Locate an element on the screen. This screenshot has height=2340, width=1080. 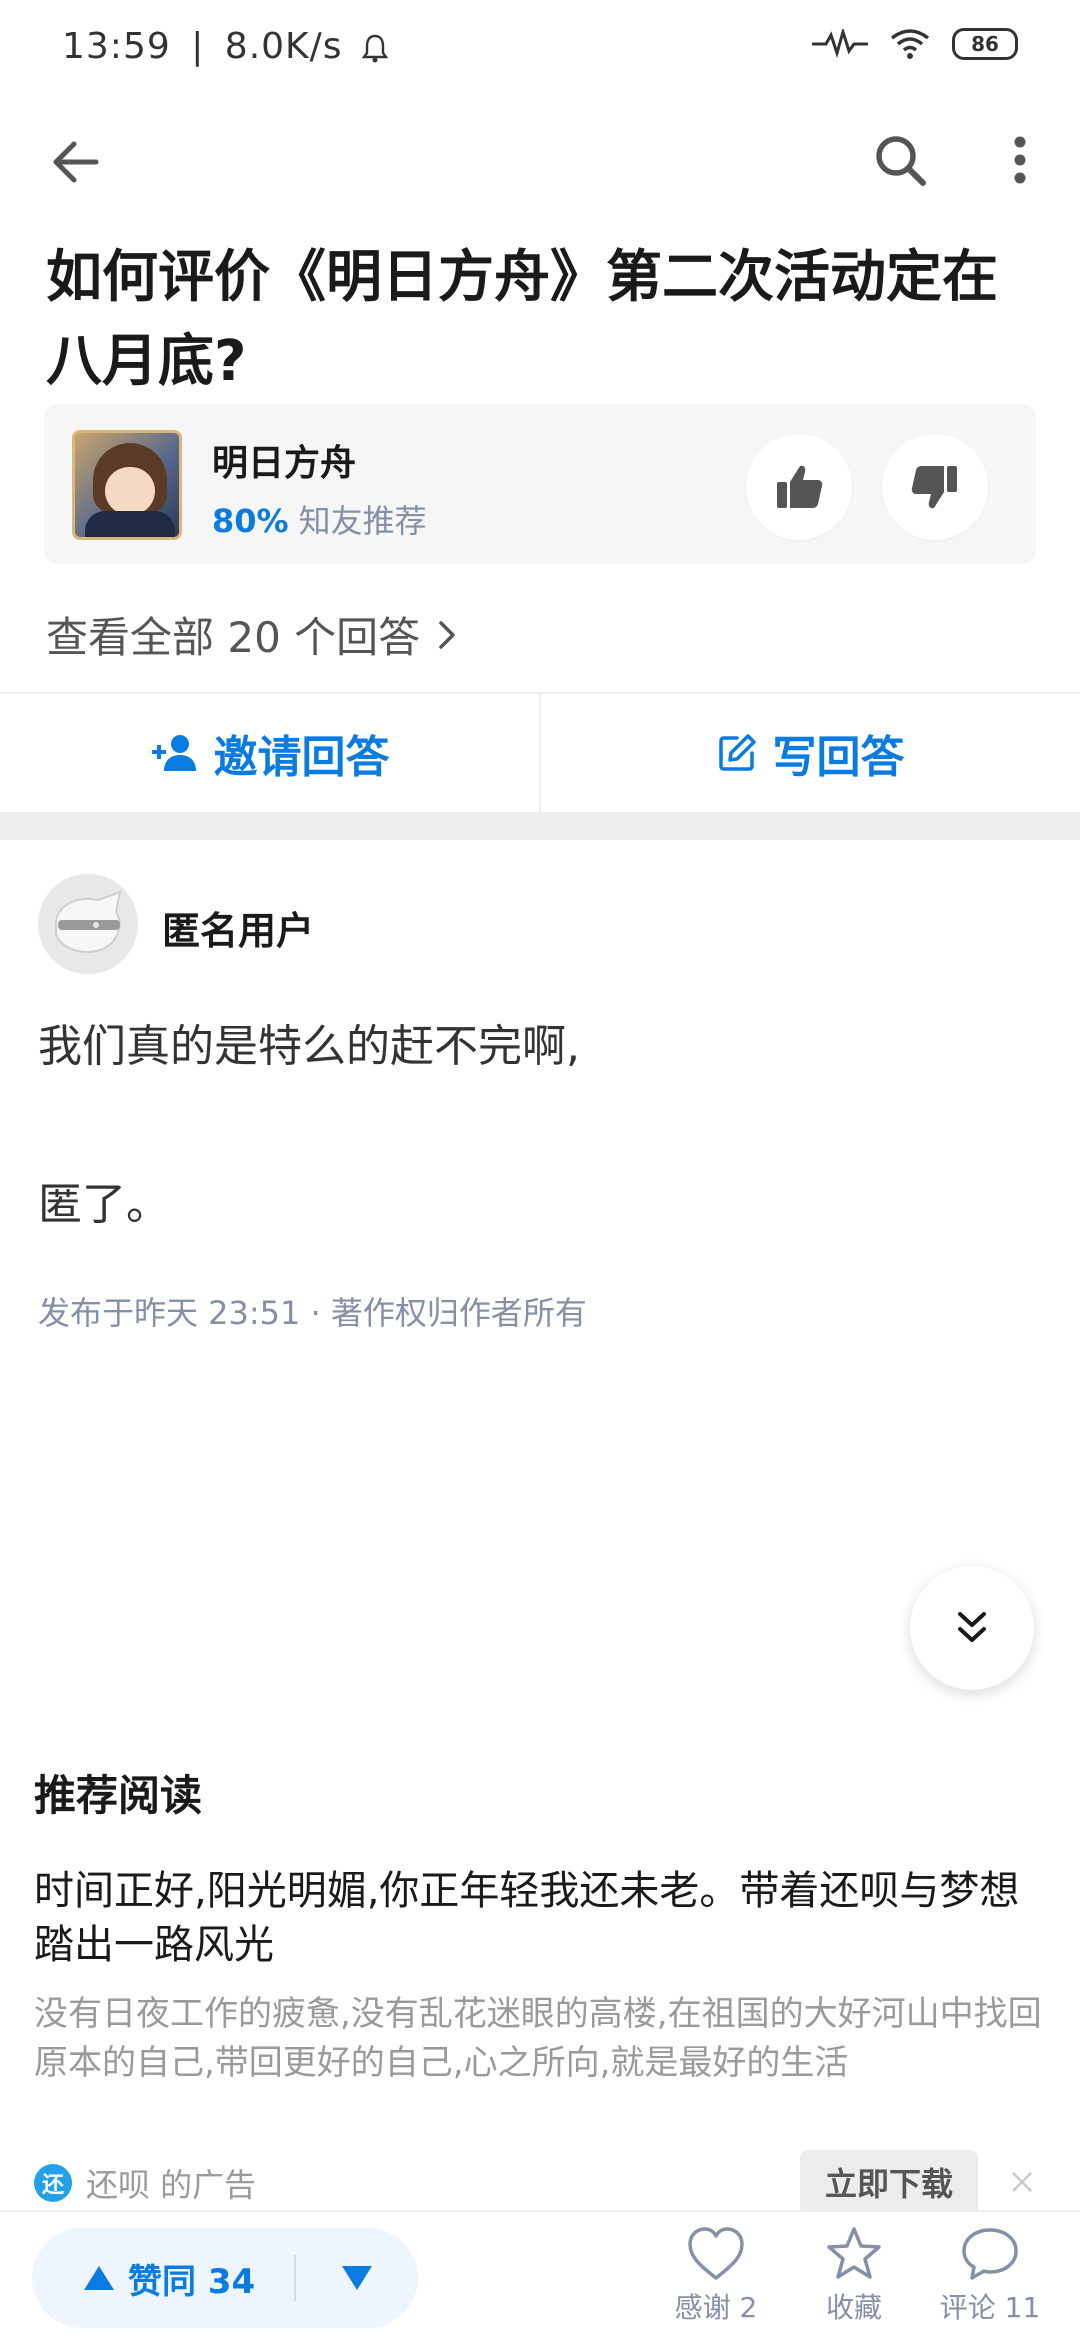
status-left: 13:59 | 8.0K/s is located at coordinates (225, 46).